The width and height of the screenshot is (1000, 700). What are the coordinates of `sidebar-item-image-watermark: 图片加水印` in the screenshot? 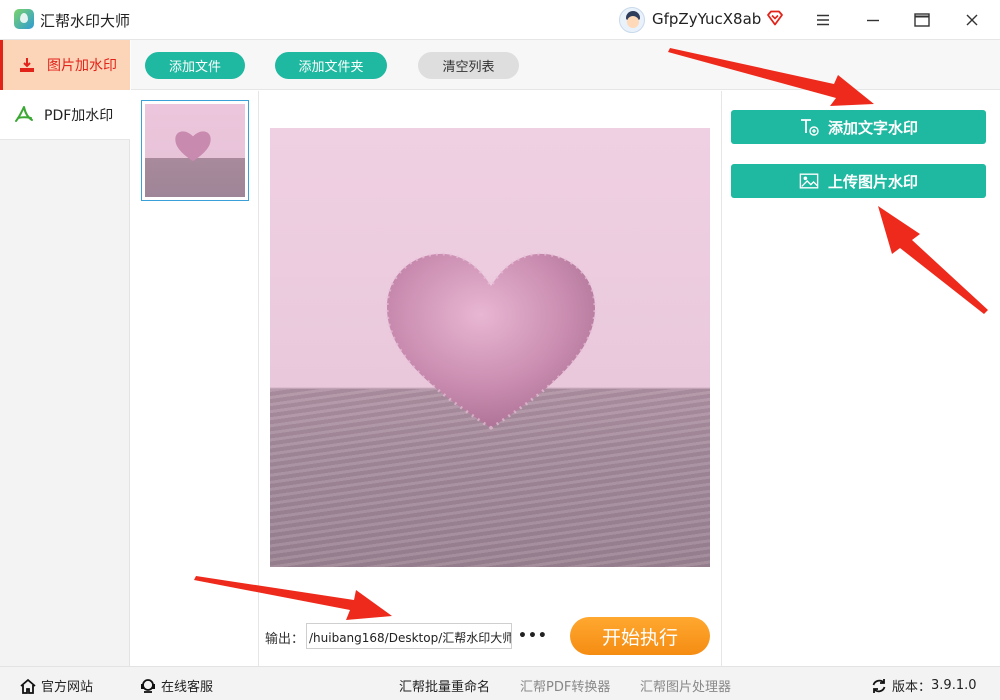 It's located at (65, 65).